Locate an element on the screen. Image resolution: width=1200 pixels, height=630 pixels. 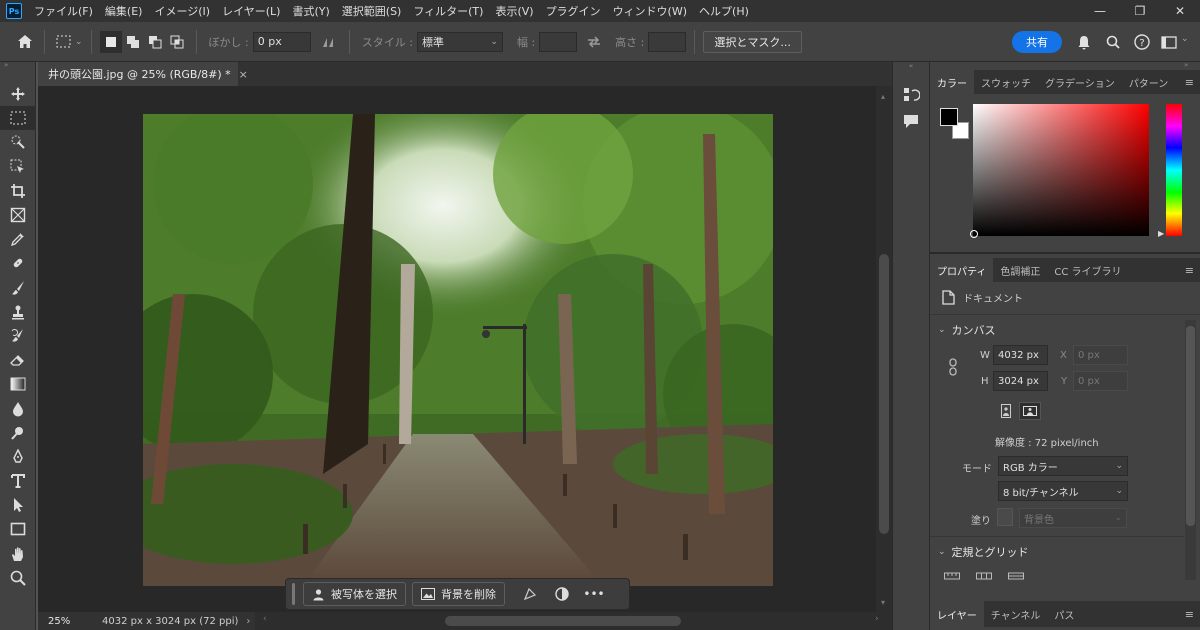
bit-depth-select: 8 bit/チャンネル ⌄ is located at coordinates (1063, 491).